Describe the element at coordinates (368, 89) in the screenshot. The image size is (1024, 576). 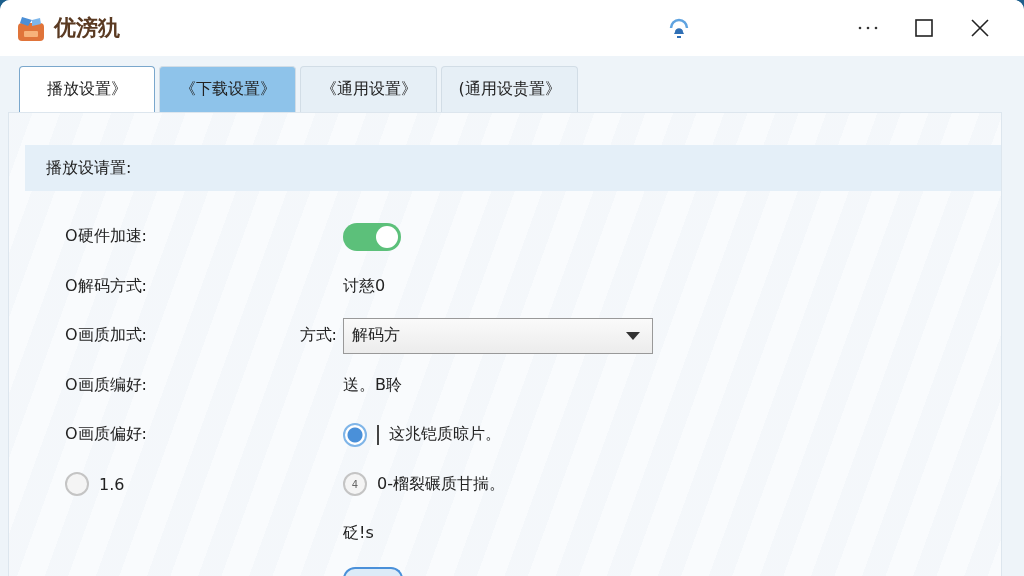
I see `tab: 《通用设置》` at that location.